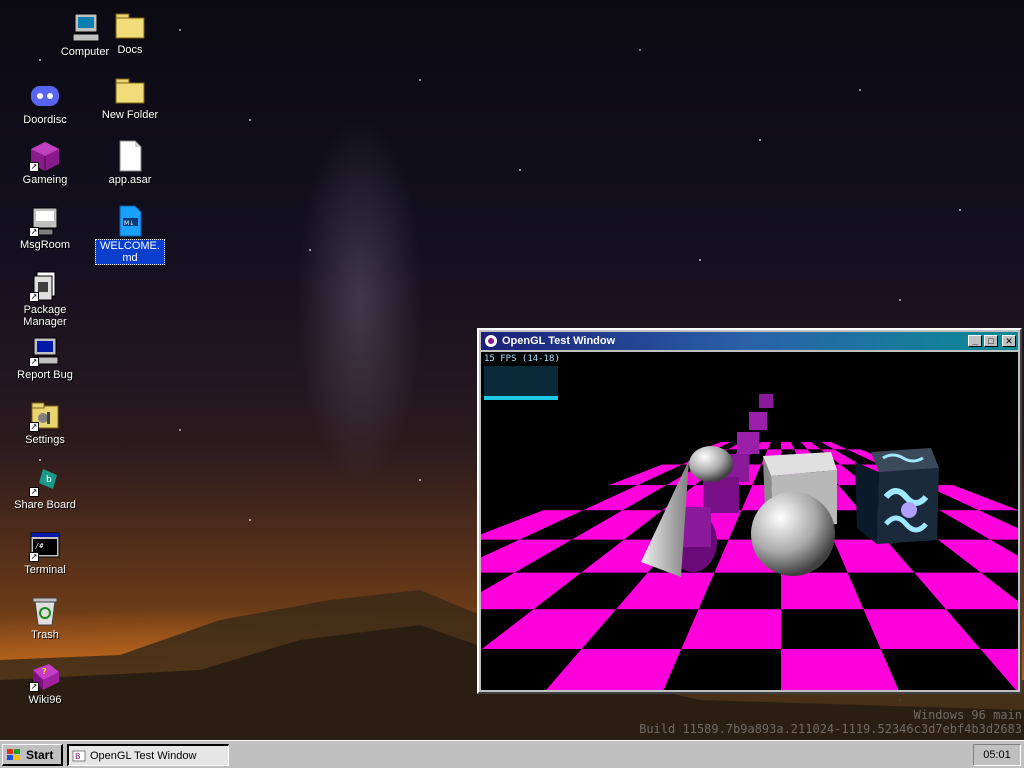 The image size is (1024, 768). I want to click on terminal-icon: /# ↗, so click(45, 546).